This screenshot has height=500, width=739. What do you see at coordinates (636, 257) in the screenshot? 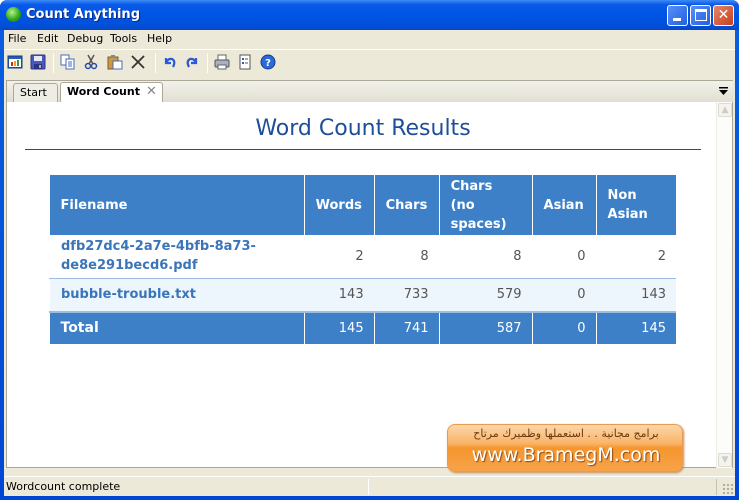
I see `non-asian-cell: 2` at bounding box center [636, 257].